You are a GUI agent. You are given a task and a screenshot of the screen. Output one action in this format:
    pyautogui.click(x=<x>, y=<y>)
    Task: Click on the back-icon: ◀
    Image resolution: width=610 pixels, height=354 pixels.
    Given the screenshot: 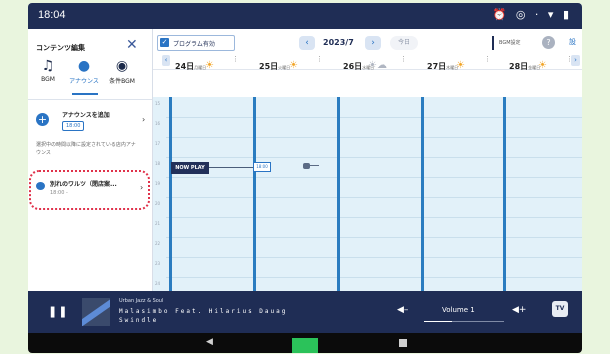 What is the action you would take?
    pyautogui.click(x=209, y=342)
    